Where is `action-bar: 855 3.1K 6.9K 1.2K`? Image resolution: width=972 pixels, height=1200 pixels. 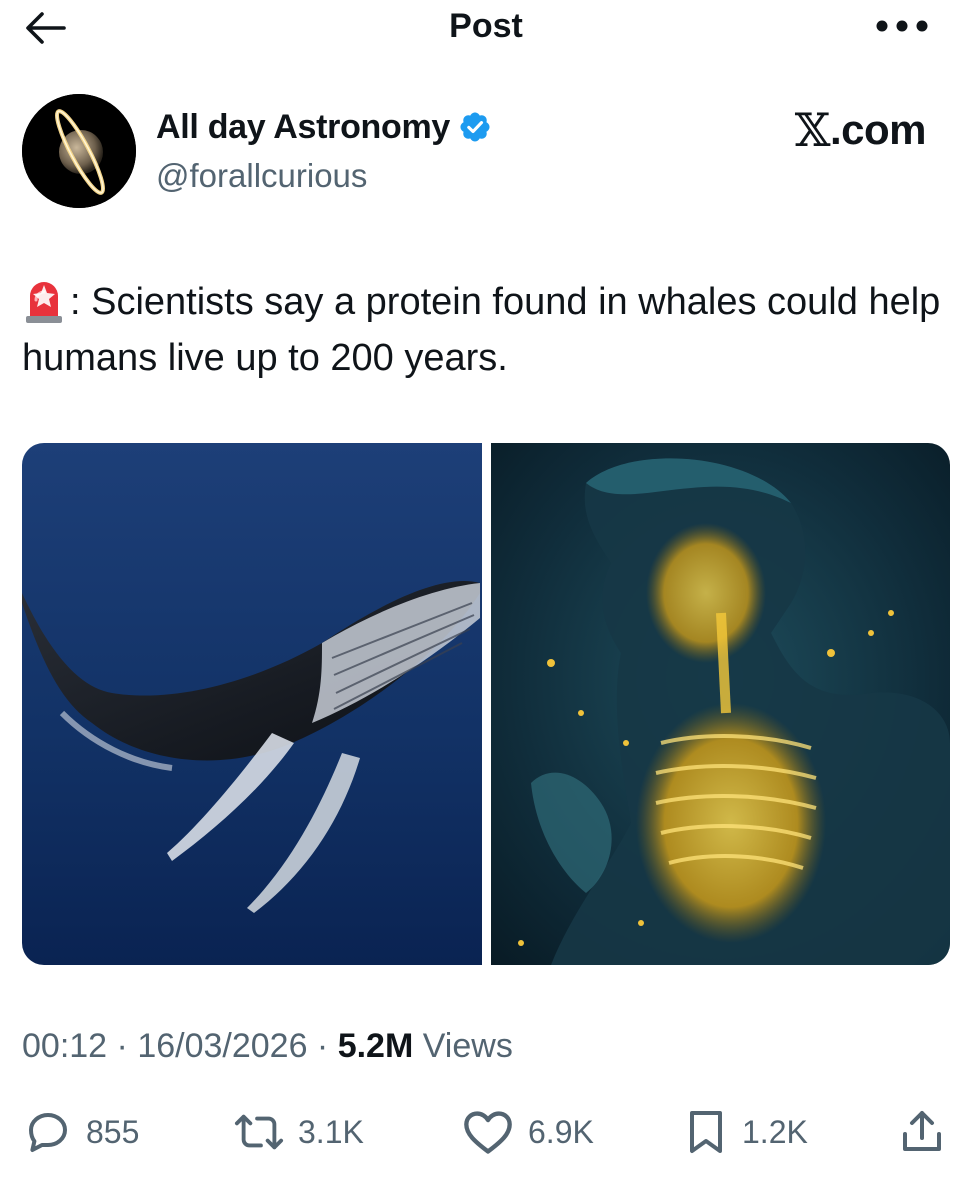
action-bar: 855 3.1K 6.9K 1.2K is located at coordinates (486, 1132).